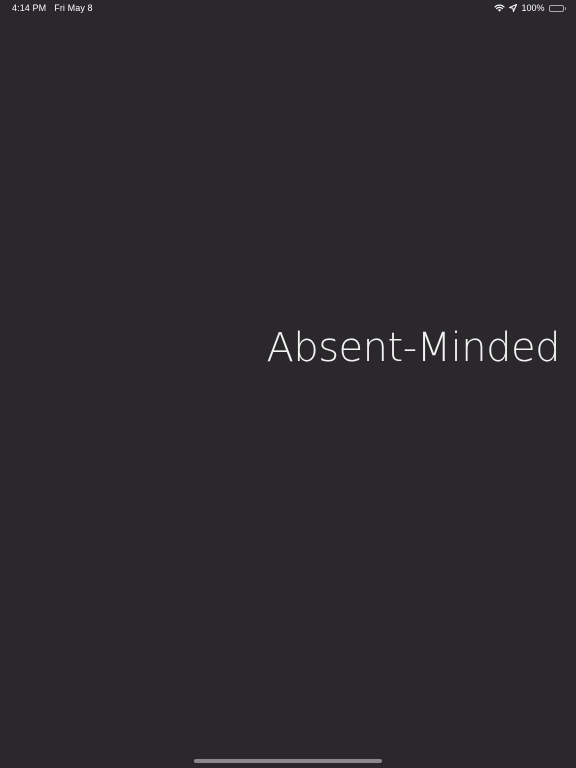 This screenshot has height=768, width=576. Describe the element at coordinates (413, 348) in the screenshot. I see `app-title: Absent-Minded` at that location.